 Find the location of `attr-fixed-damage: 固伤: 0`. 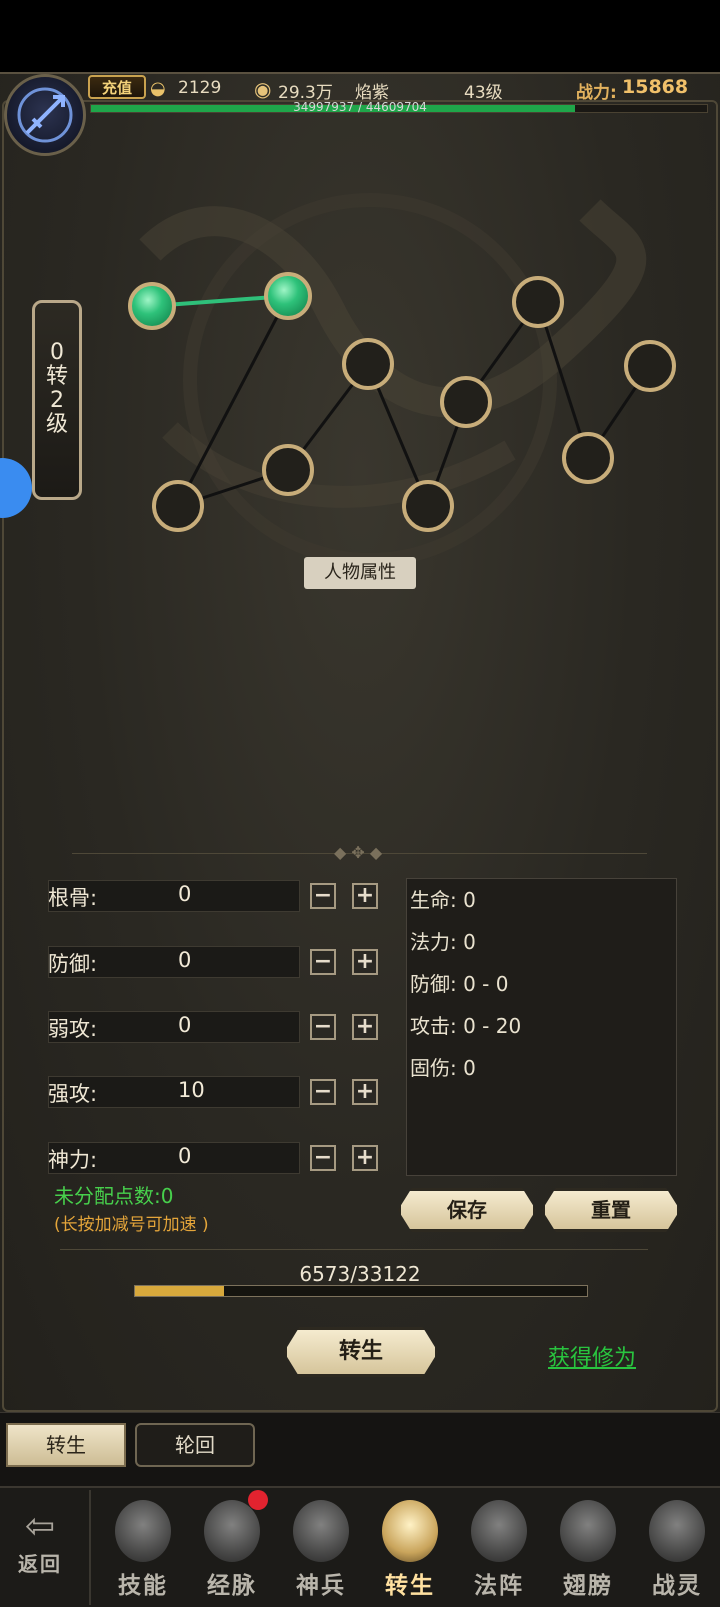

attr-fixed-damage: 固伤: 0 is located at coordinates (443, 1068).